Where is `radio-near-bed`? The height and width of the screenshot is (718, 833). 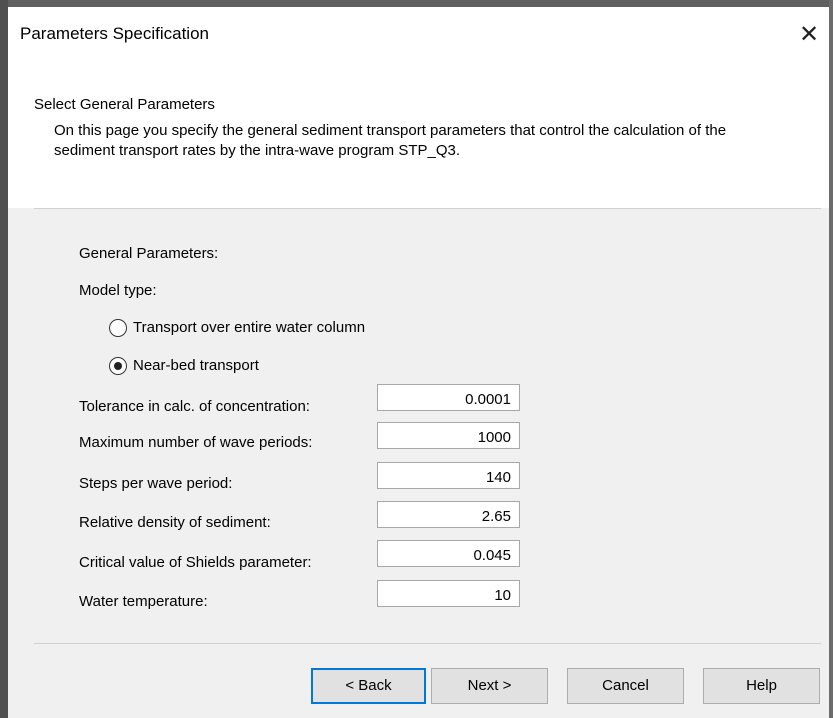 radio-near-bed is located at coordinates (118, 366).